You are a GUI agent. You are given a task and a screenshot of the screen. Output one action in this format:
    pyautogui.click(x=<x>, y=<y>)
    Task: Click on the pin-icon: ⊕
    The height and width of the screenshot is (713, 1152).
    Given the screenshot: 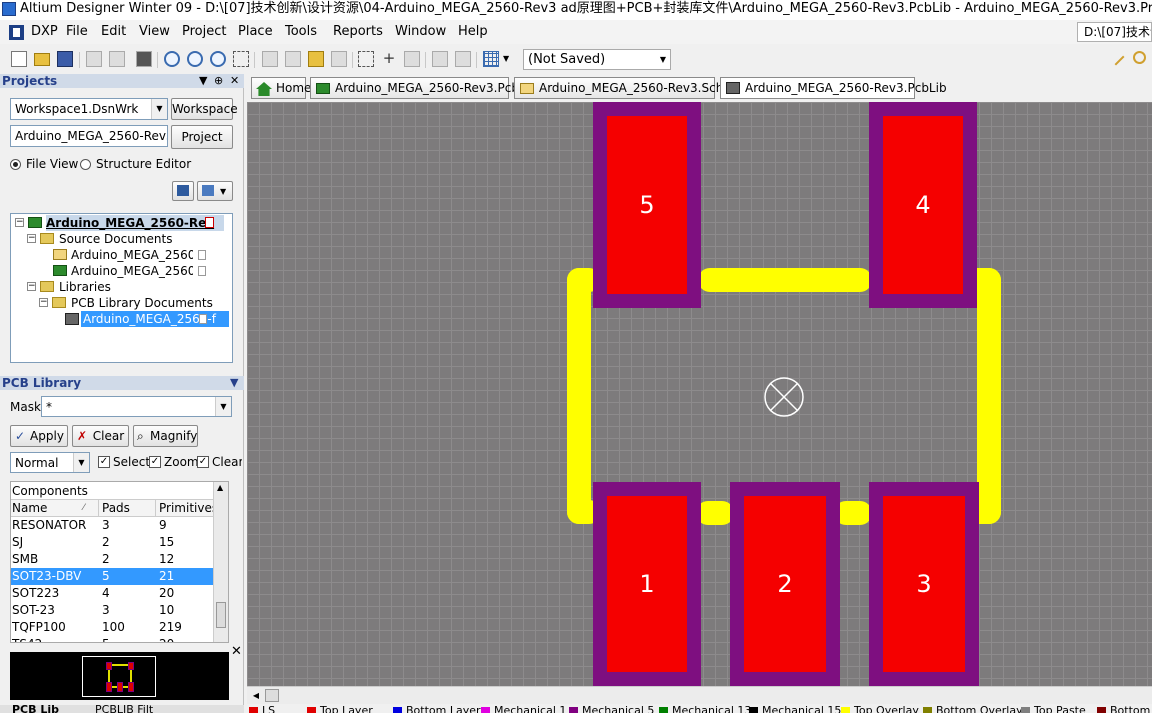 What is the action you would take?
    pyautogui.click(x=218, y=81)
    